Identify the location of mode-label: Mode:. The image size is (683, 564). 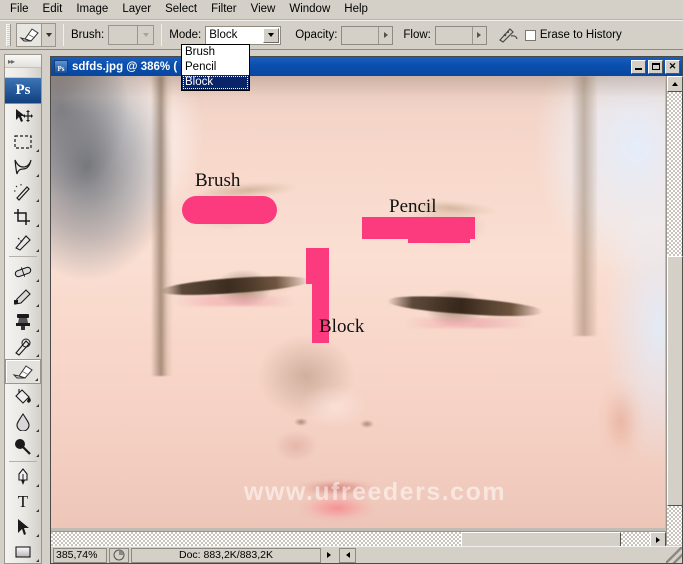
(185, 35).